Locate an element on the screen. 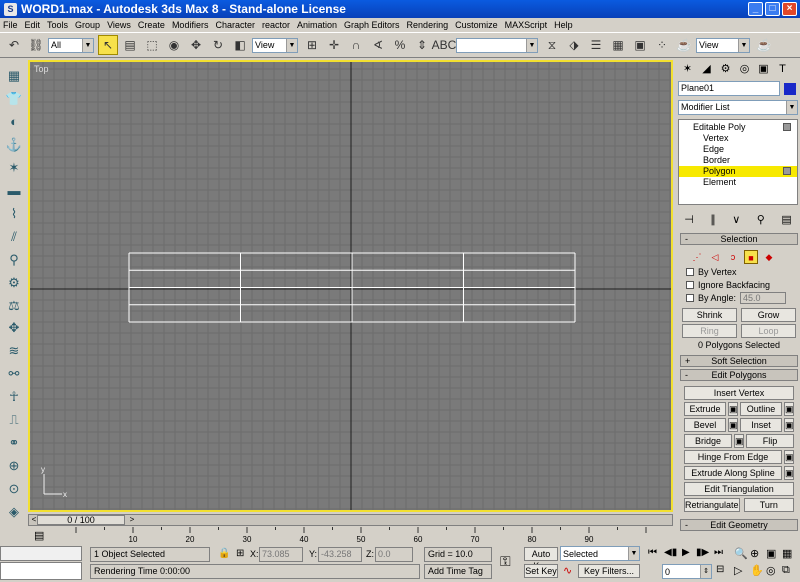 Image resolution: width=800 pixels, height=582 pixels. window-crossing-icon: ◉ is located at coordinates (174, 45).